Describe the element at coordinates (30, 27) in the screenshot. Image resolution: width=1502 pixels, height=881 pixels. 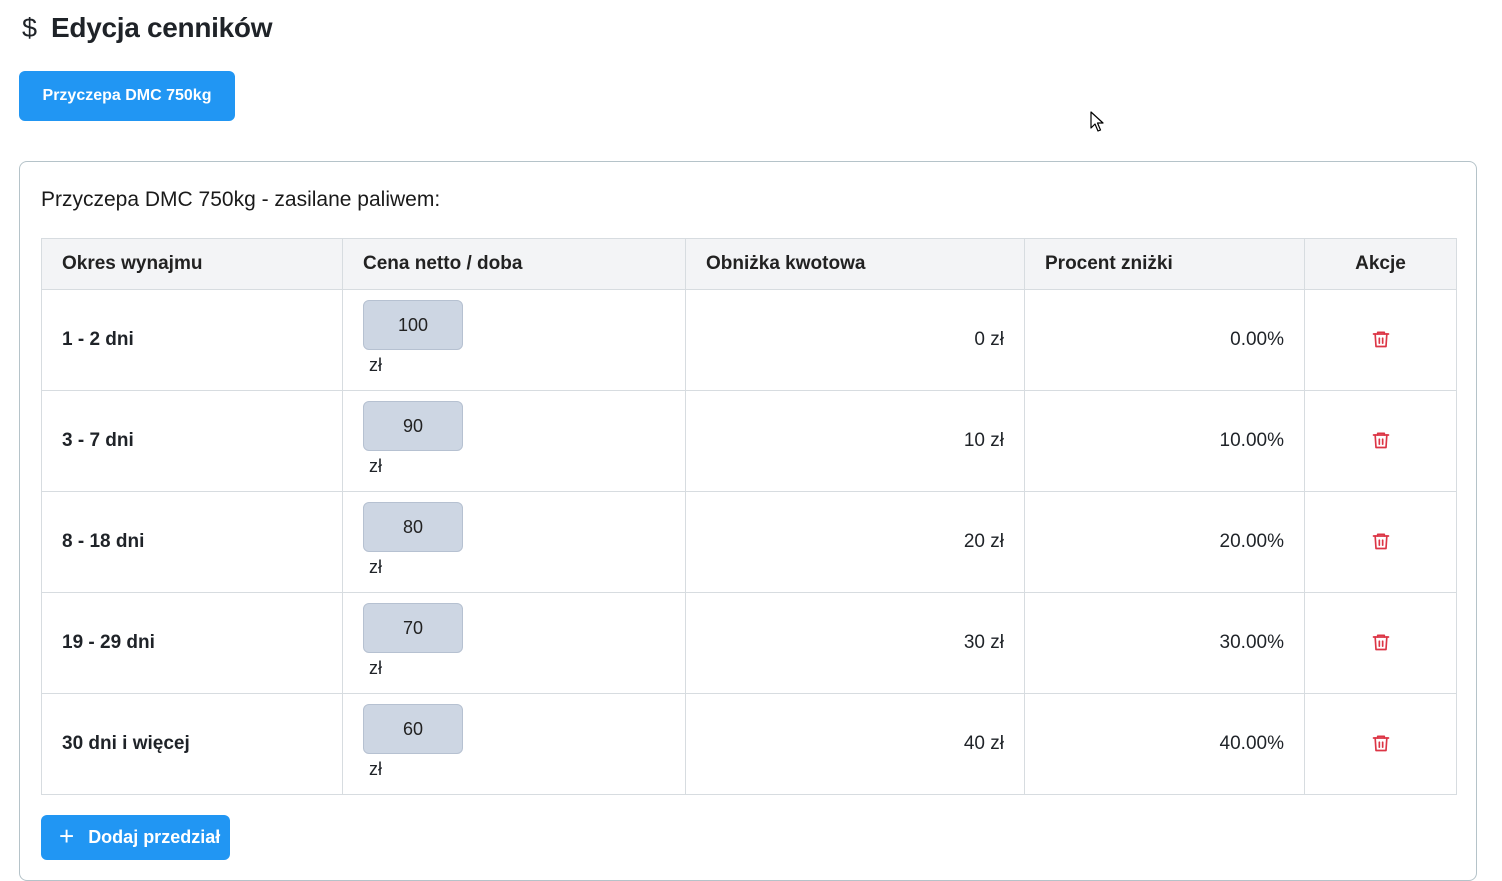
I see `dollar-icon: $` at that location.